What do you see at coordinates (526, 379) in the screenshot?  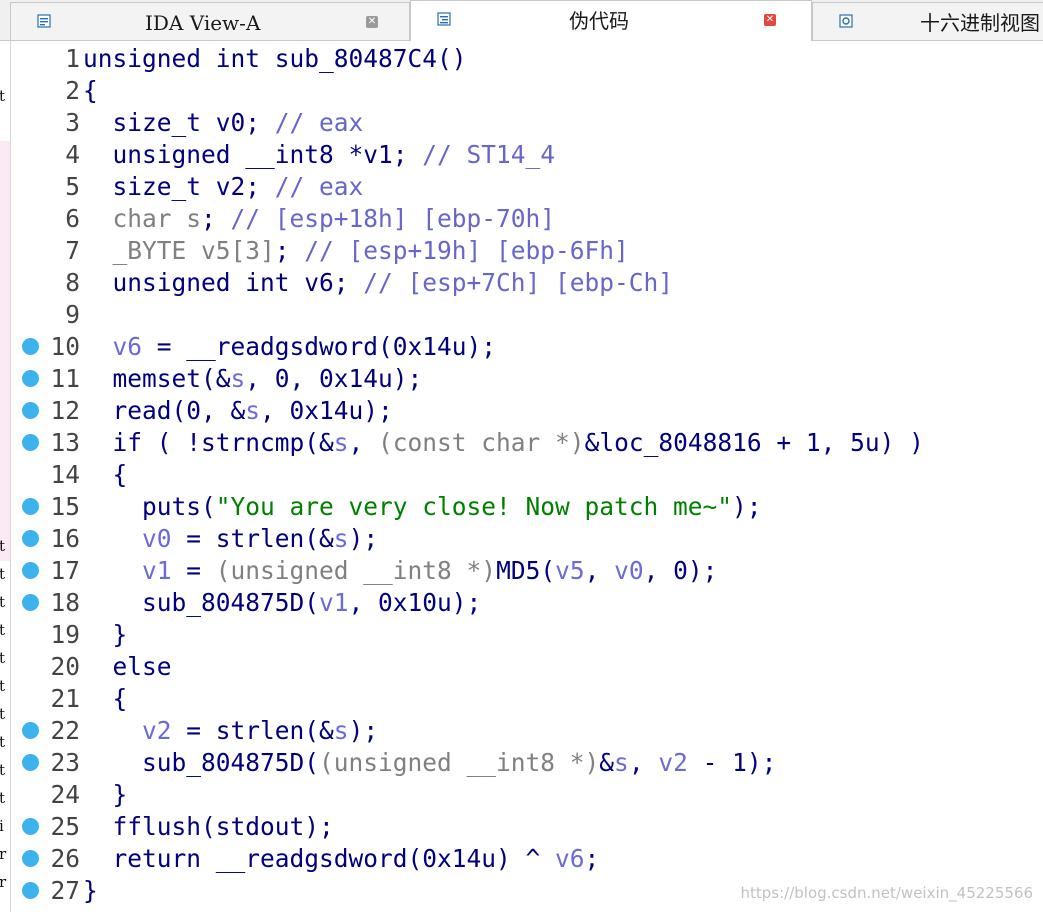 I see `code-line: 11 memset(&s, 0, 0x14u);` at bounding box center [526, 379].